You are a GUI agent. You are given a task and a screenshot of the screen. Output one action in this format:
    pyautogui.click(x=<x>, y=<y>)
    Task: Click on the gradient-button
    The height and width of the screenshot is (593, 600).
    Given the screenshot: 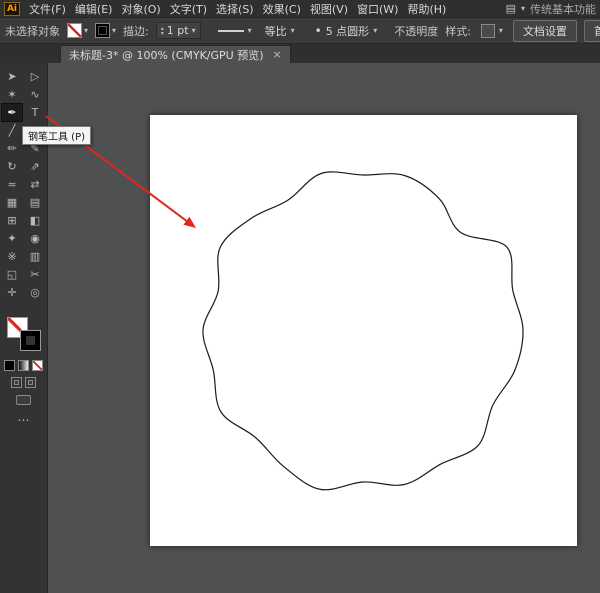 What is the action you would take?
    pyautogui.click(x=23, y=365)
    